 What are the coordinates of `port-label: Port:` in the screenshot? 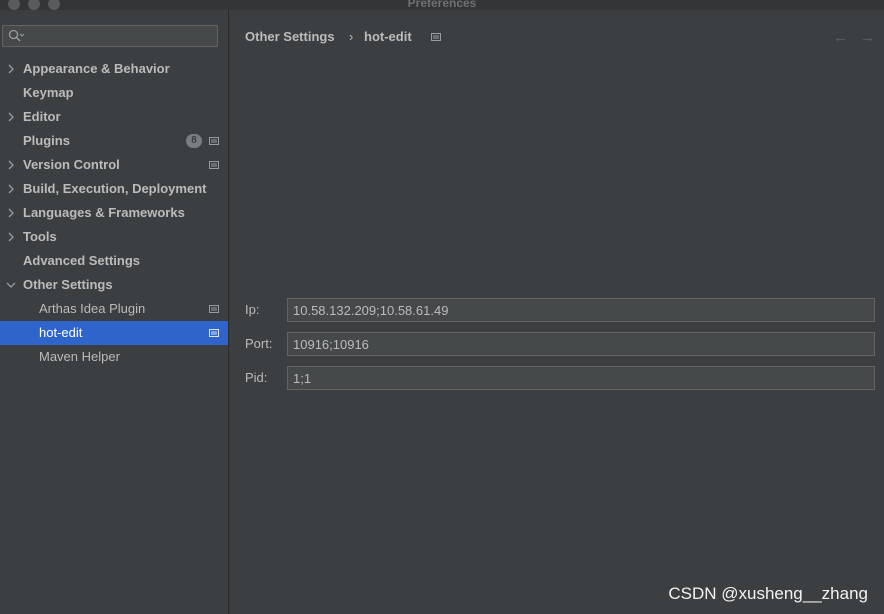 It's located at (259, 343).